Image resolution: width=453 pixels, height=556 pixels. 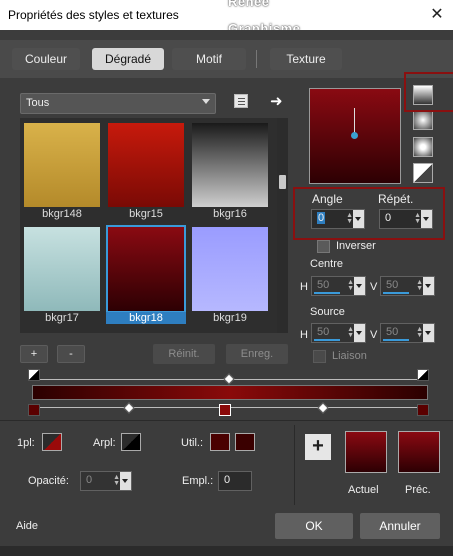 What do you see at coordinates (407, 286) in the screenshot?
I see `centre-v-spinbox: 50 ▲ ▼` at bounding box center [407, 286].